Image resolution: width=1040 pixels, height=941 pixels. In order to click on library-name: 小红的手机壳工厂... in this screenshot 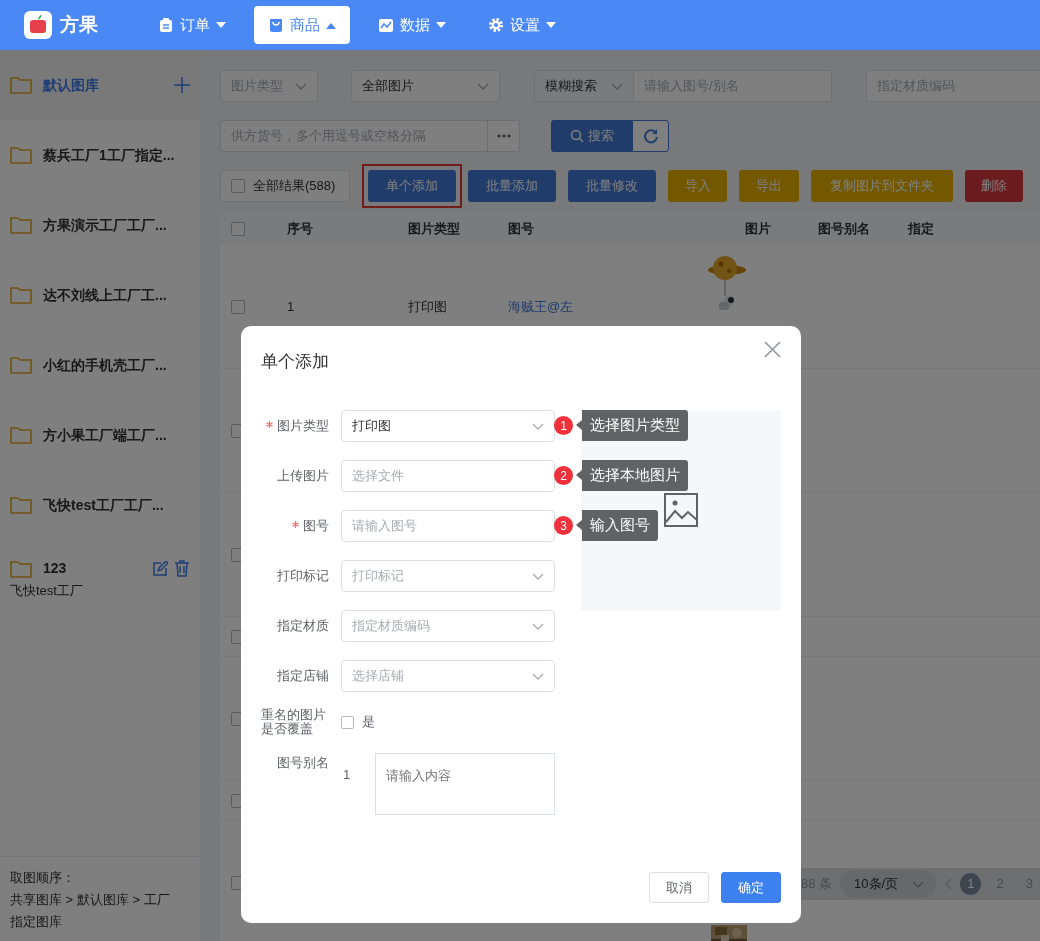, I will do `click(105, 365)`.